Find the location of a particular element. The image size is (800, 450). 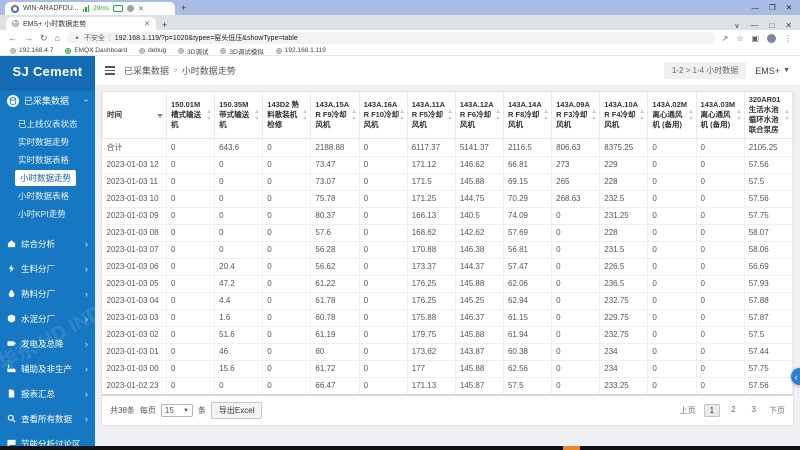

tab-search-chevron-icon: ∨ is located at coordinates (736, 26).